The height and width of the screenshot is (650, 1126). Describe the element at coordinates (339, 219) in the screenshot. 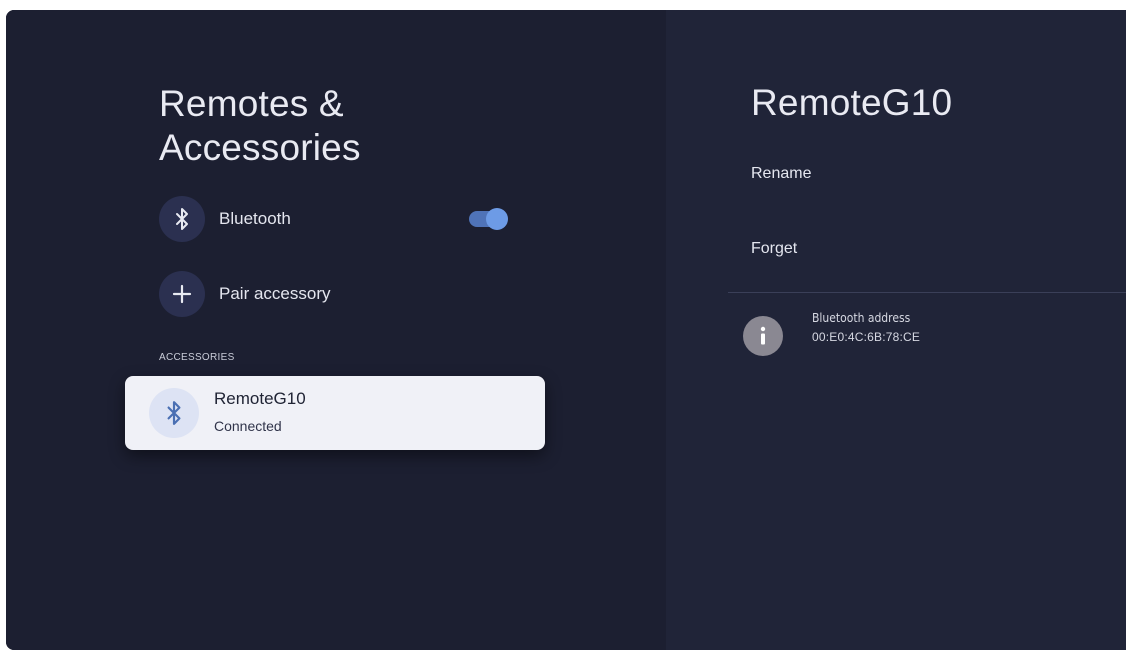

I see `bluetooth-row: Bluetooth` at that location.